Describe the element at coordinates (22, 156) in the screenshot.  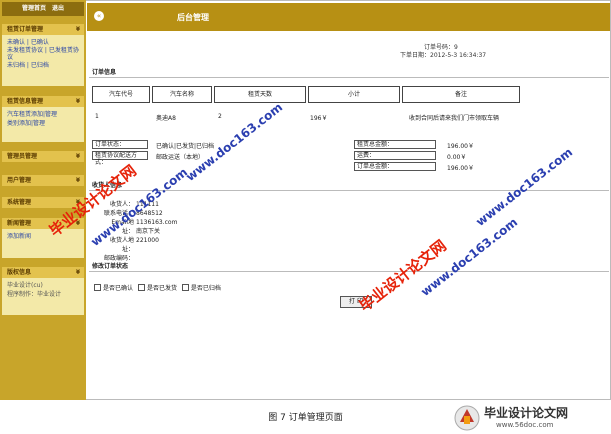
I see `section-title: 管理员管理` at that location.